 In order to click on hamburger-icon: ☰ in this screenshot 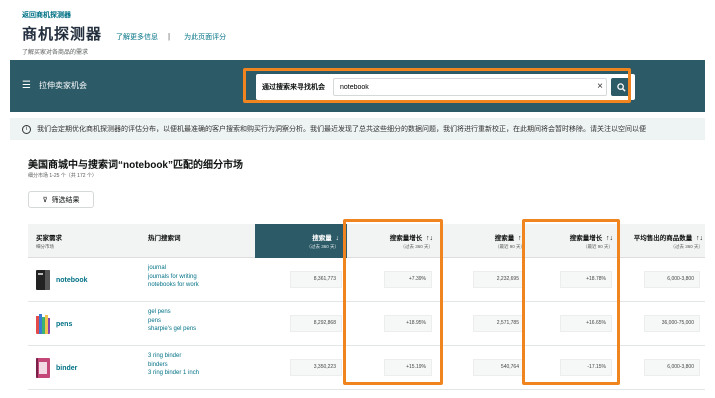, I will do `click(26, 85)`.